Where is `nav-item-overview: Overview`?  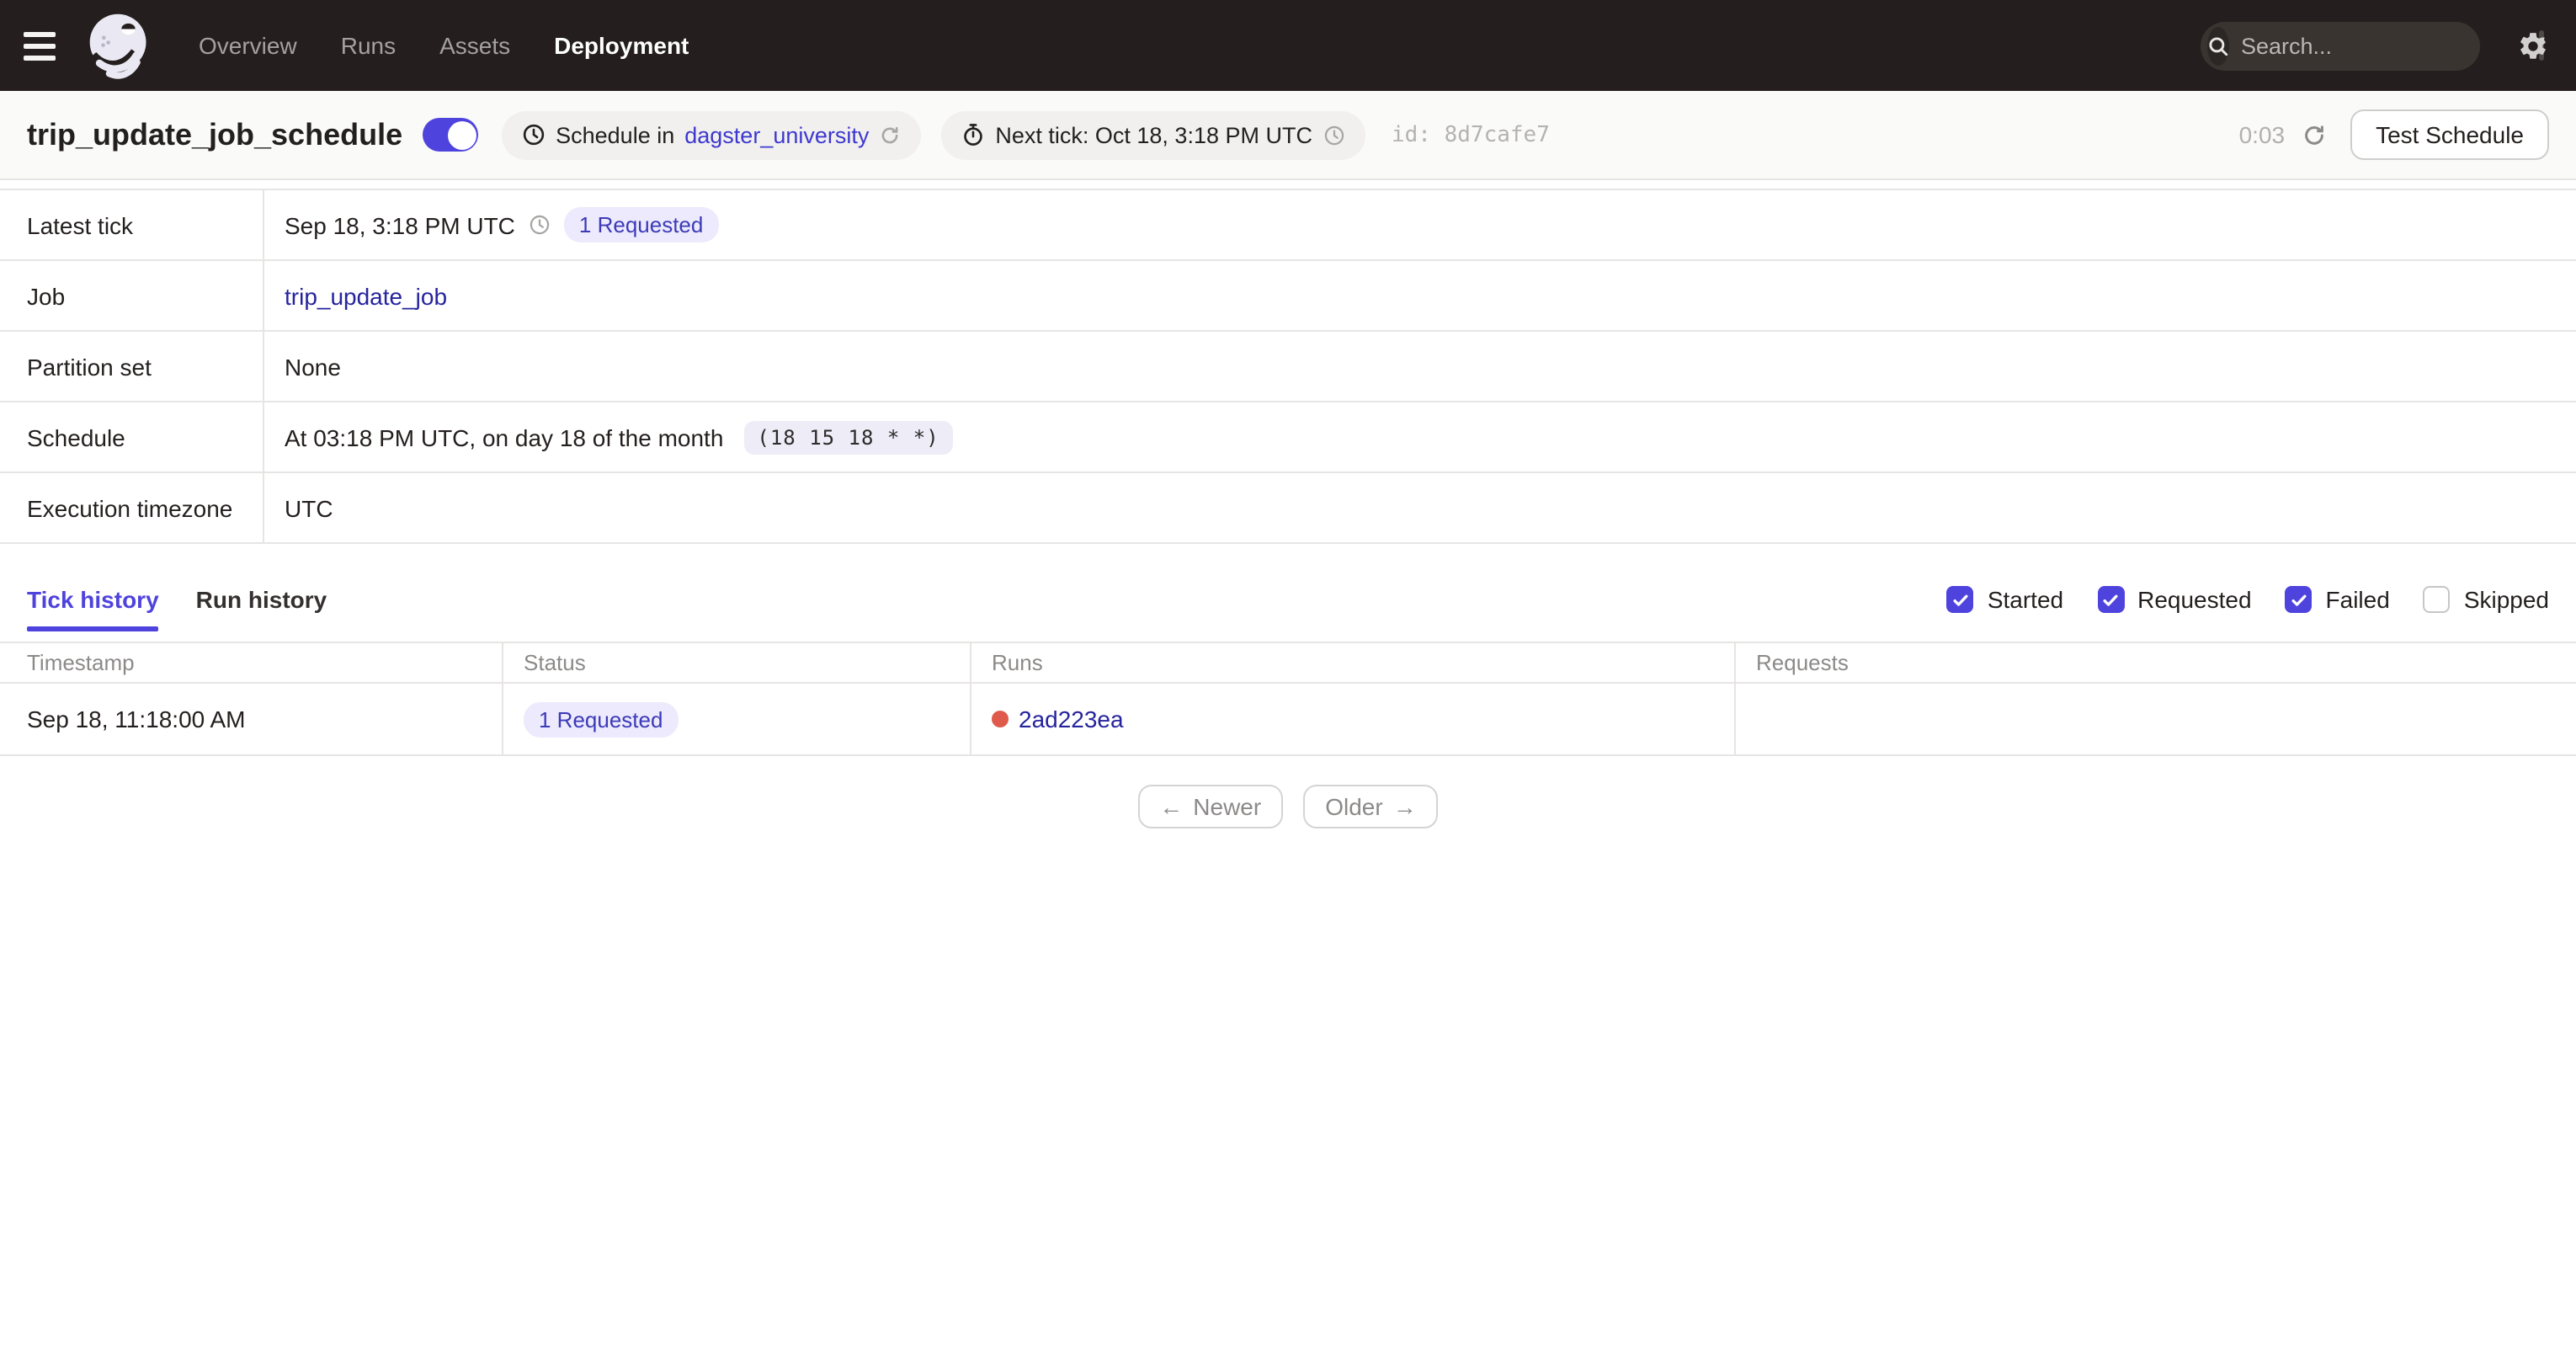
nav-item-overview: Overview is located at coordinates (248, 45).